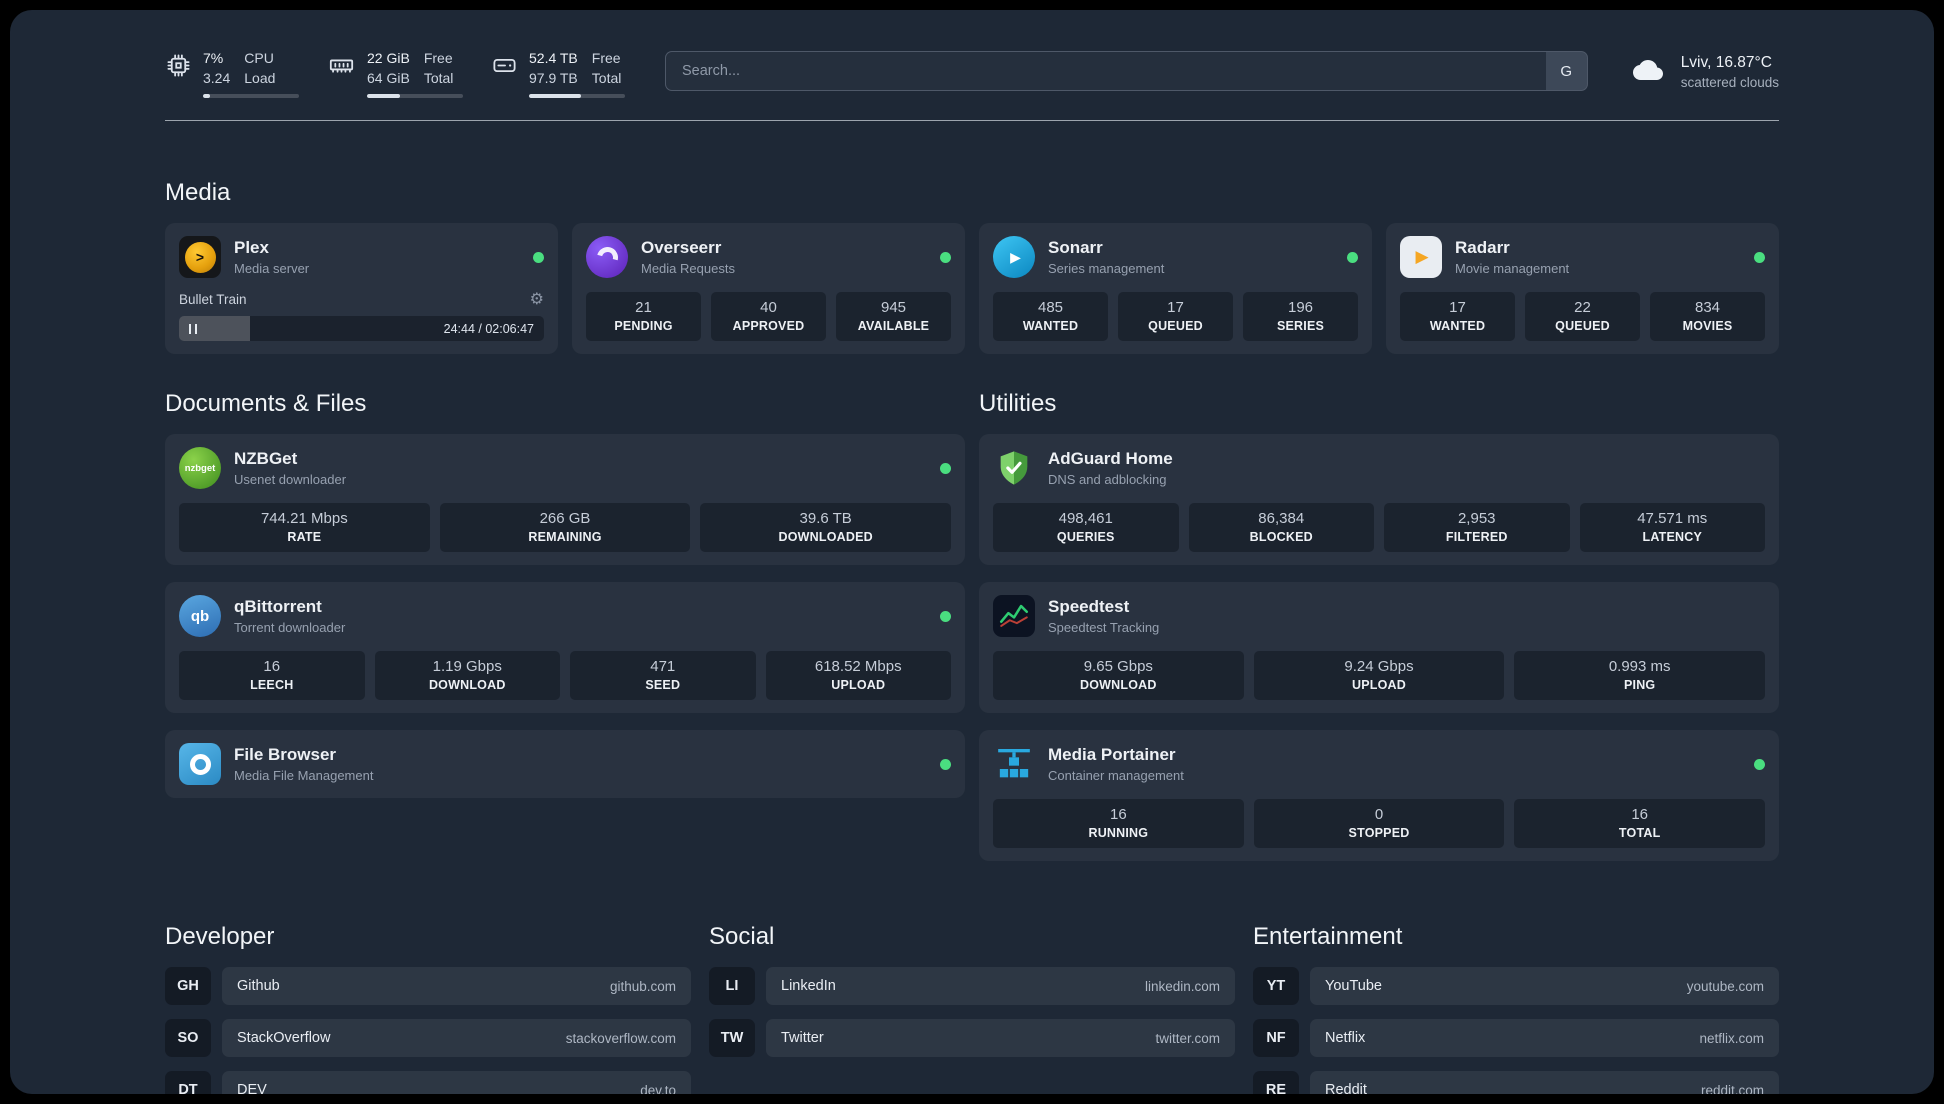  I want to click on service-name: Speedtest, so click(1089, 606).